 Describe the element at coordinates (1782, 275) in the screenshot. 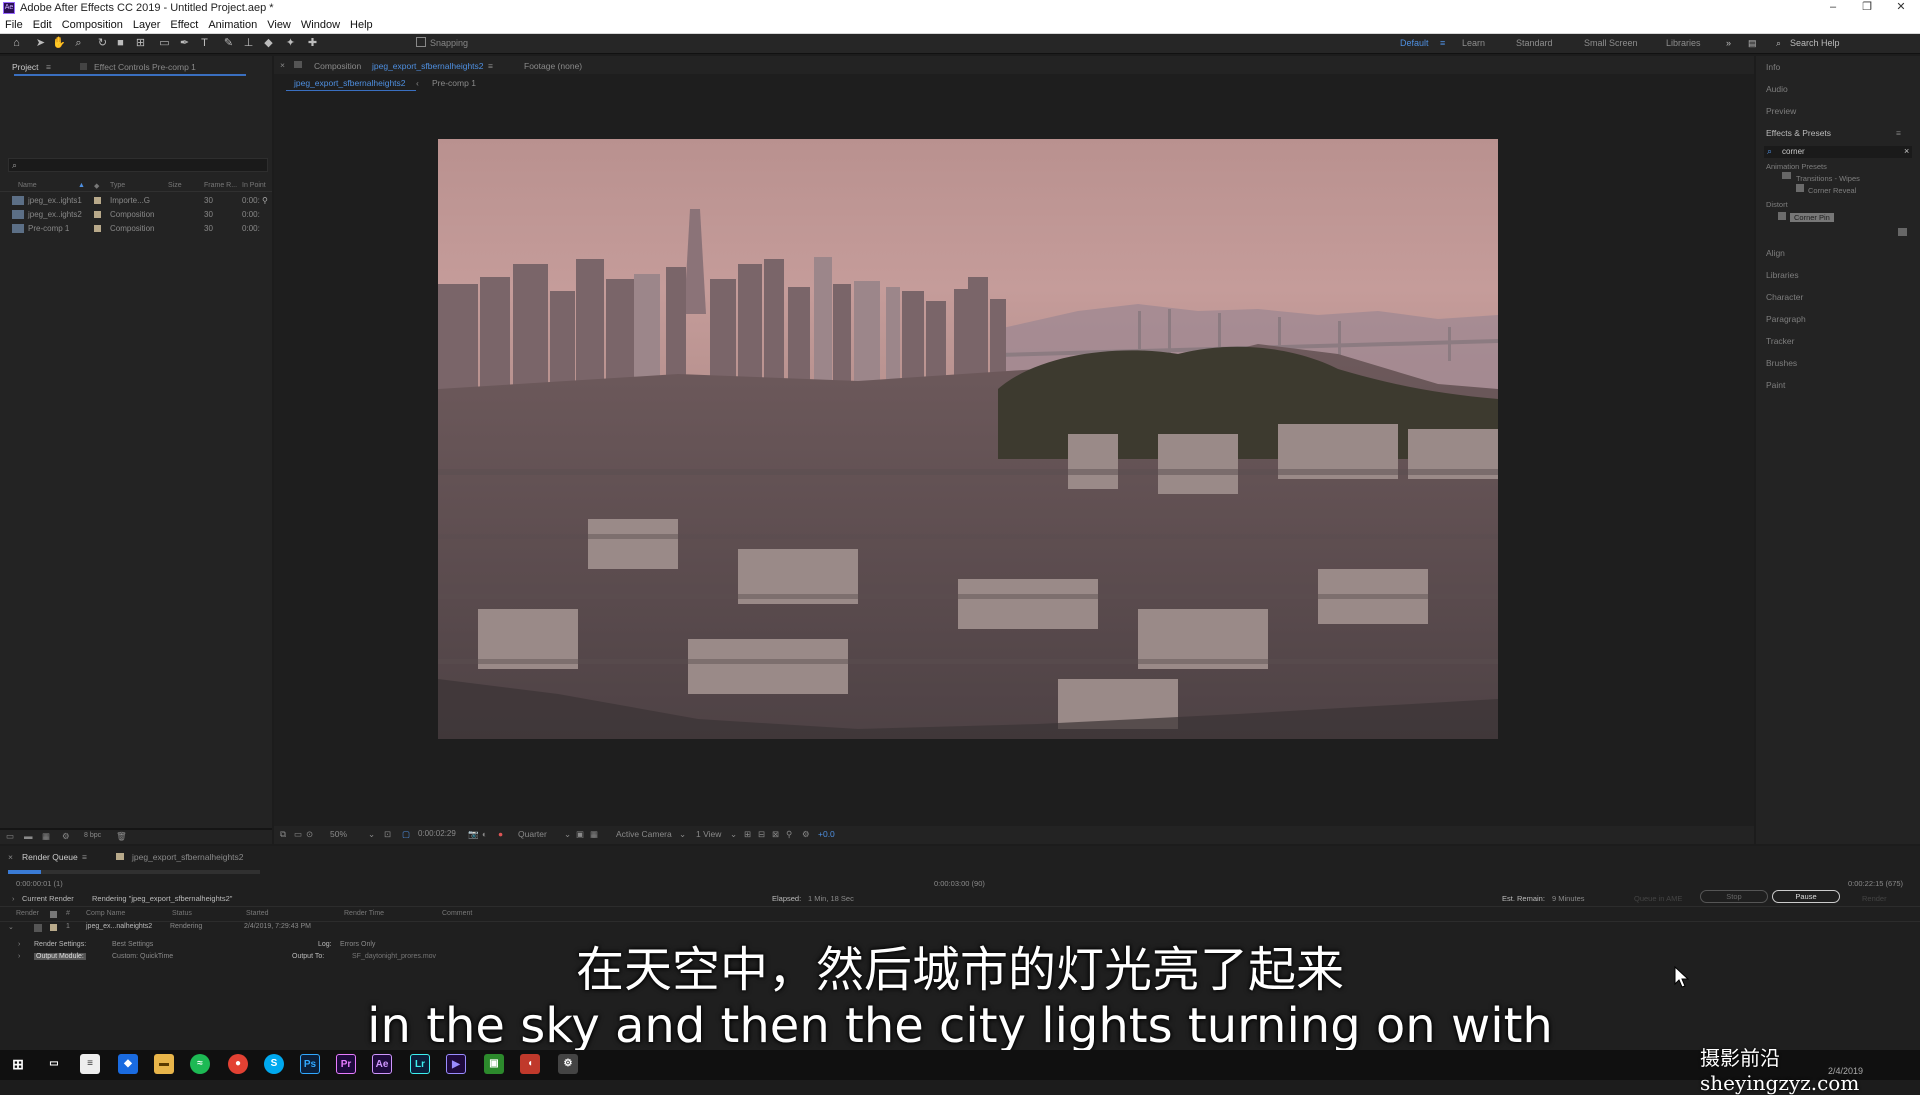

I see `libraries-panel-tab: Libraries` at that location.